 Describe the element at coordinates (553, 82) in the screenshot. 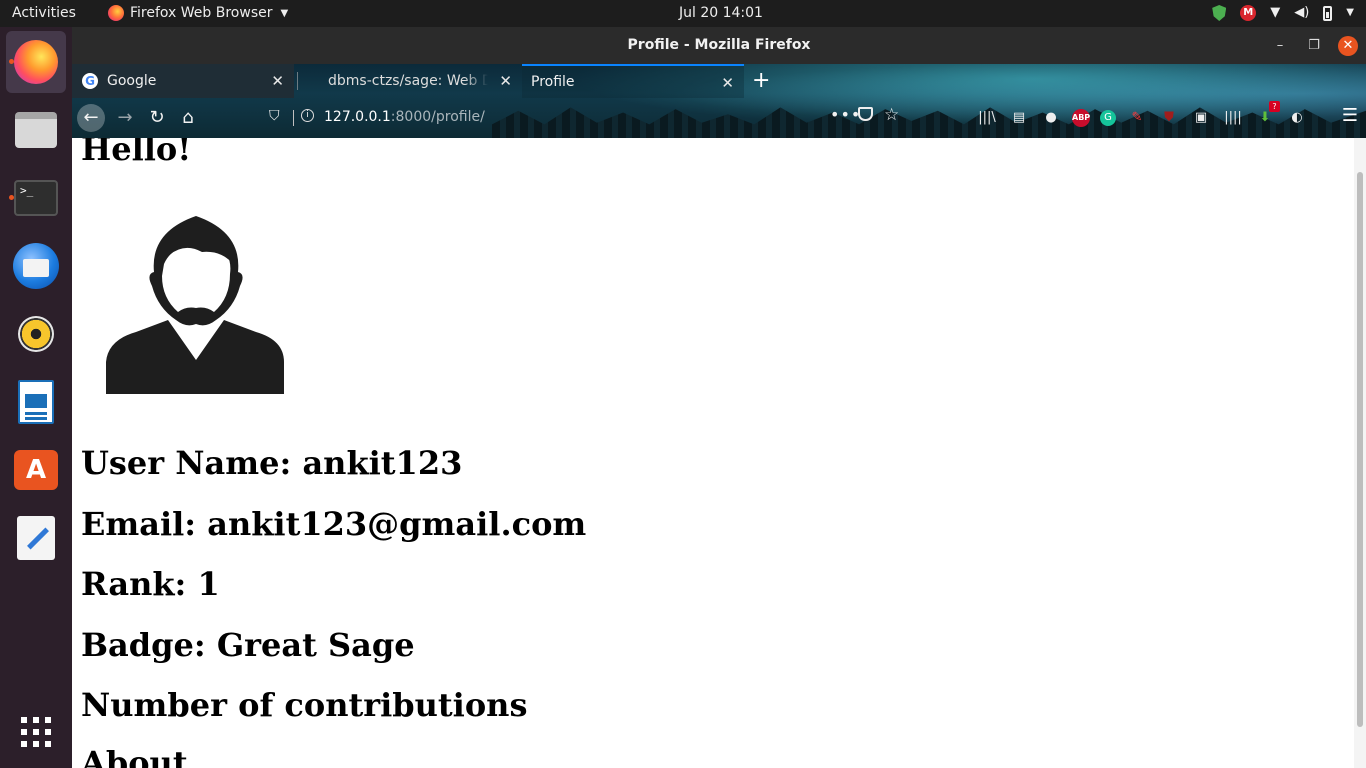

I see `tab-label: Profile` at that location.